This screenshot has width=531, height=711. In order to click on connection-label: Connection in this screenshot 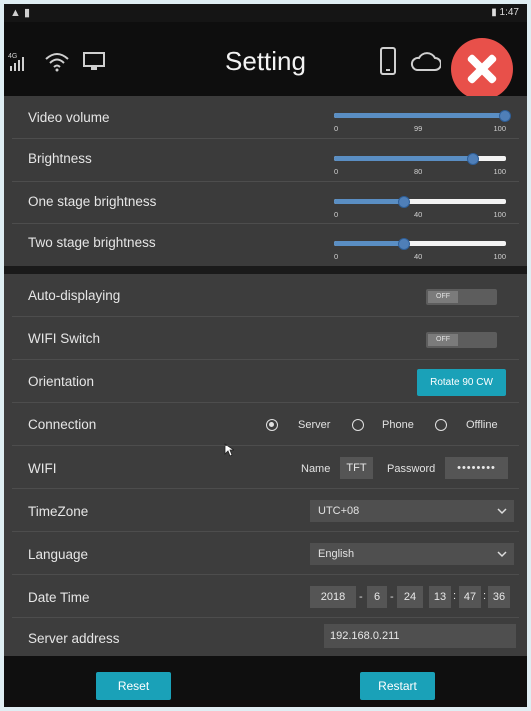, I will do `click(62, 424)`.